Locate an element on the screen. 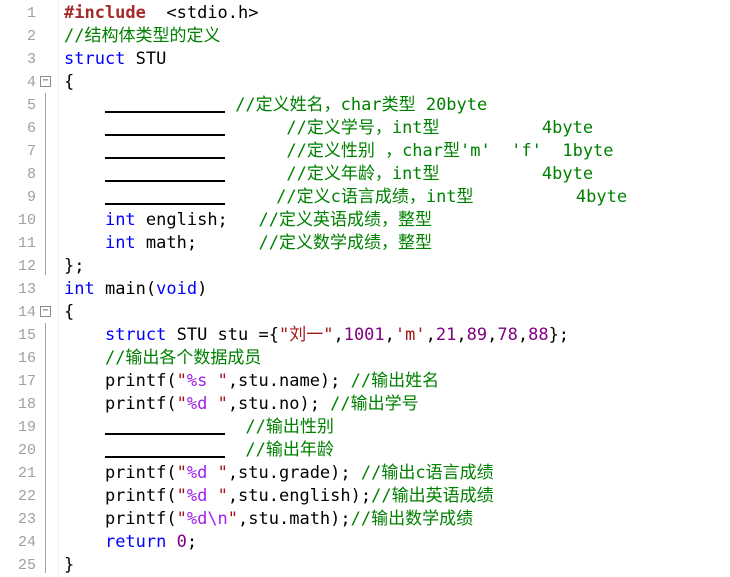  line-number: 21 is located at coordinates (26, 473).